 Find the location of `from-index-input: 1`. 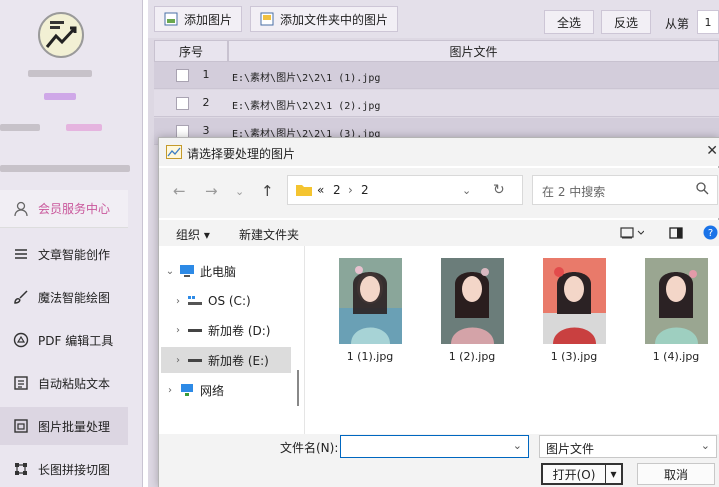

from-index-input: 1 is located at coordinates (708, 22).